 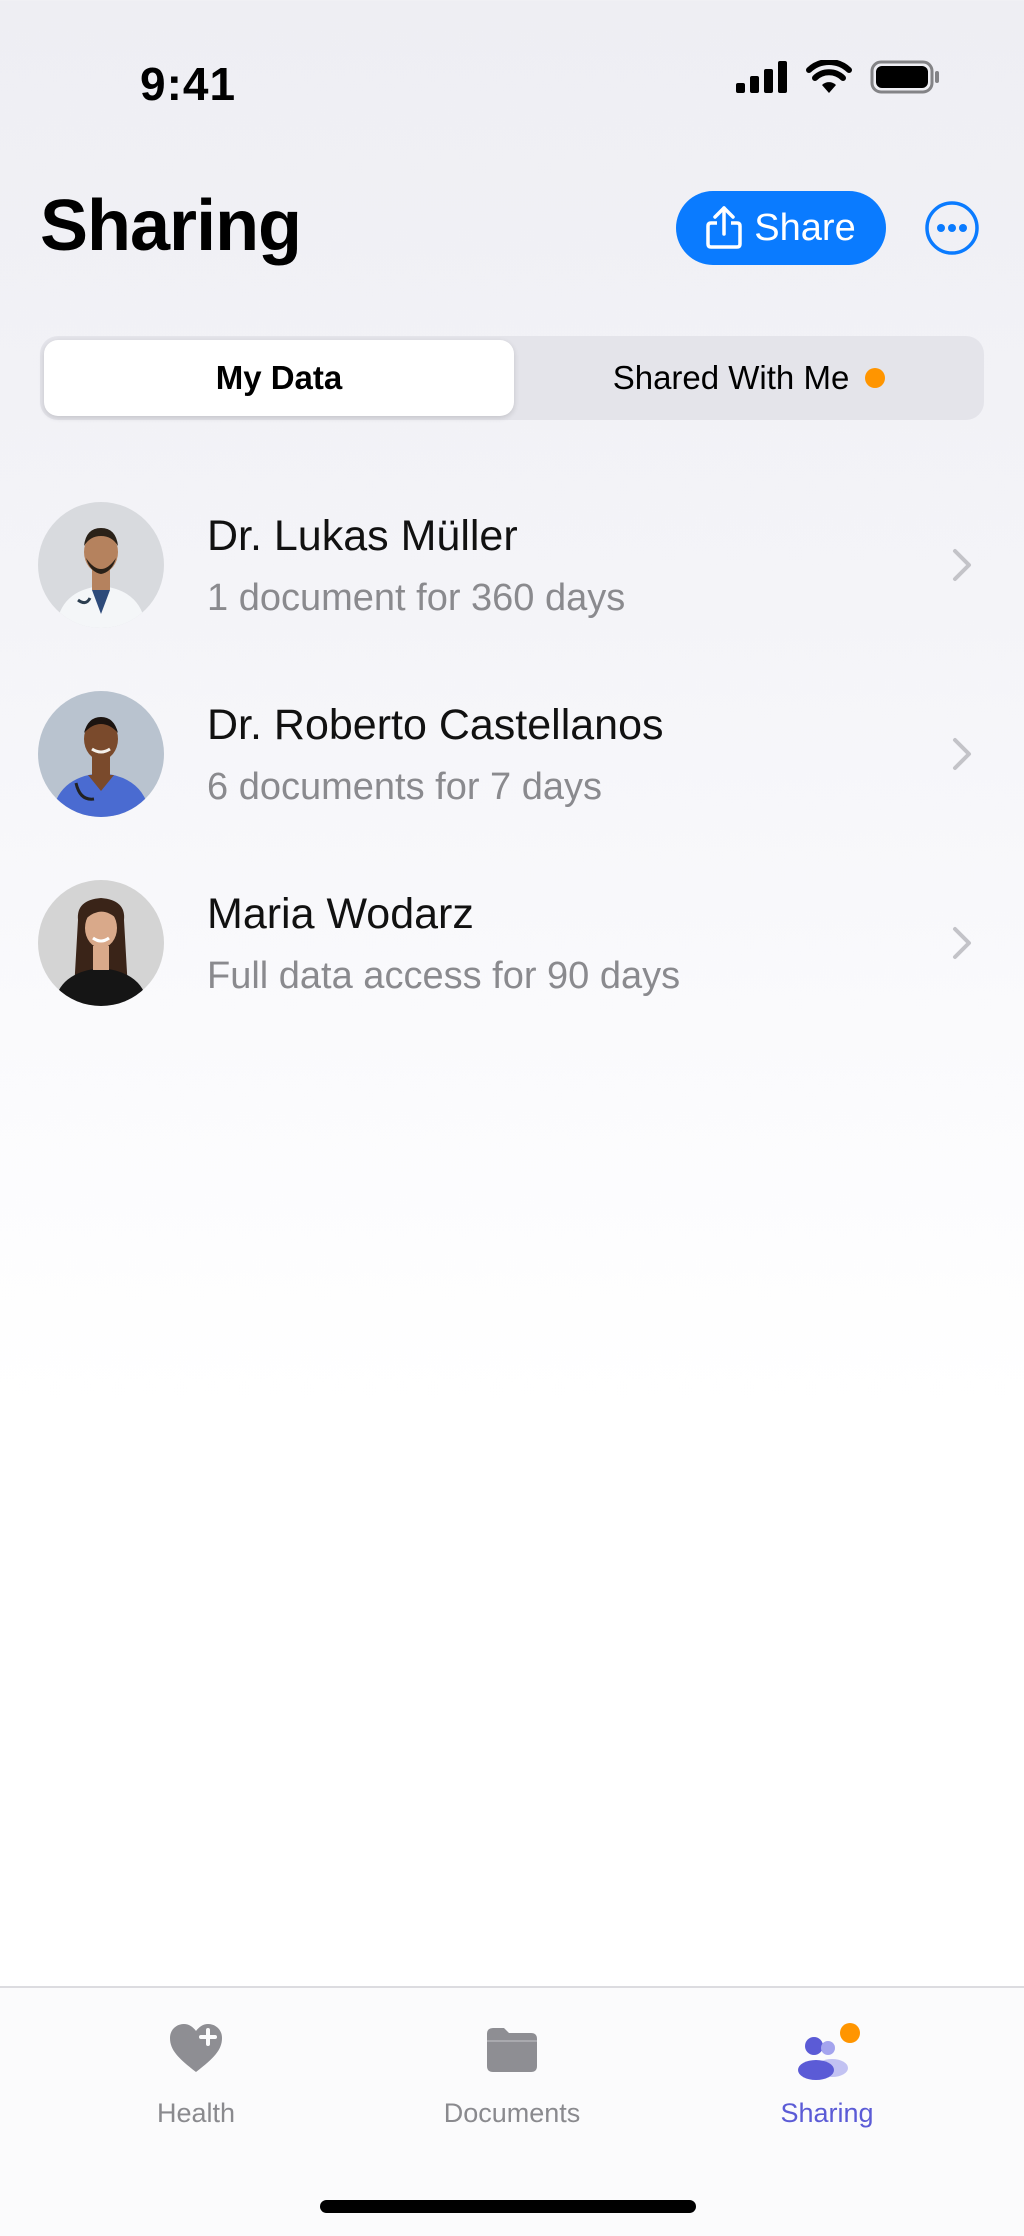 I want to click on cellular-signal-icon, so click(x=761, y=77).